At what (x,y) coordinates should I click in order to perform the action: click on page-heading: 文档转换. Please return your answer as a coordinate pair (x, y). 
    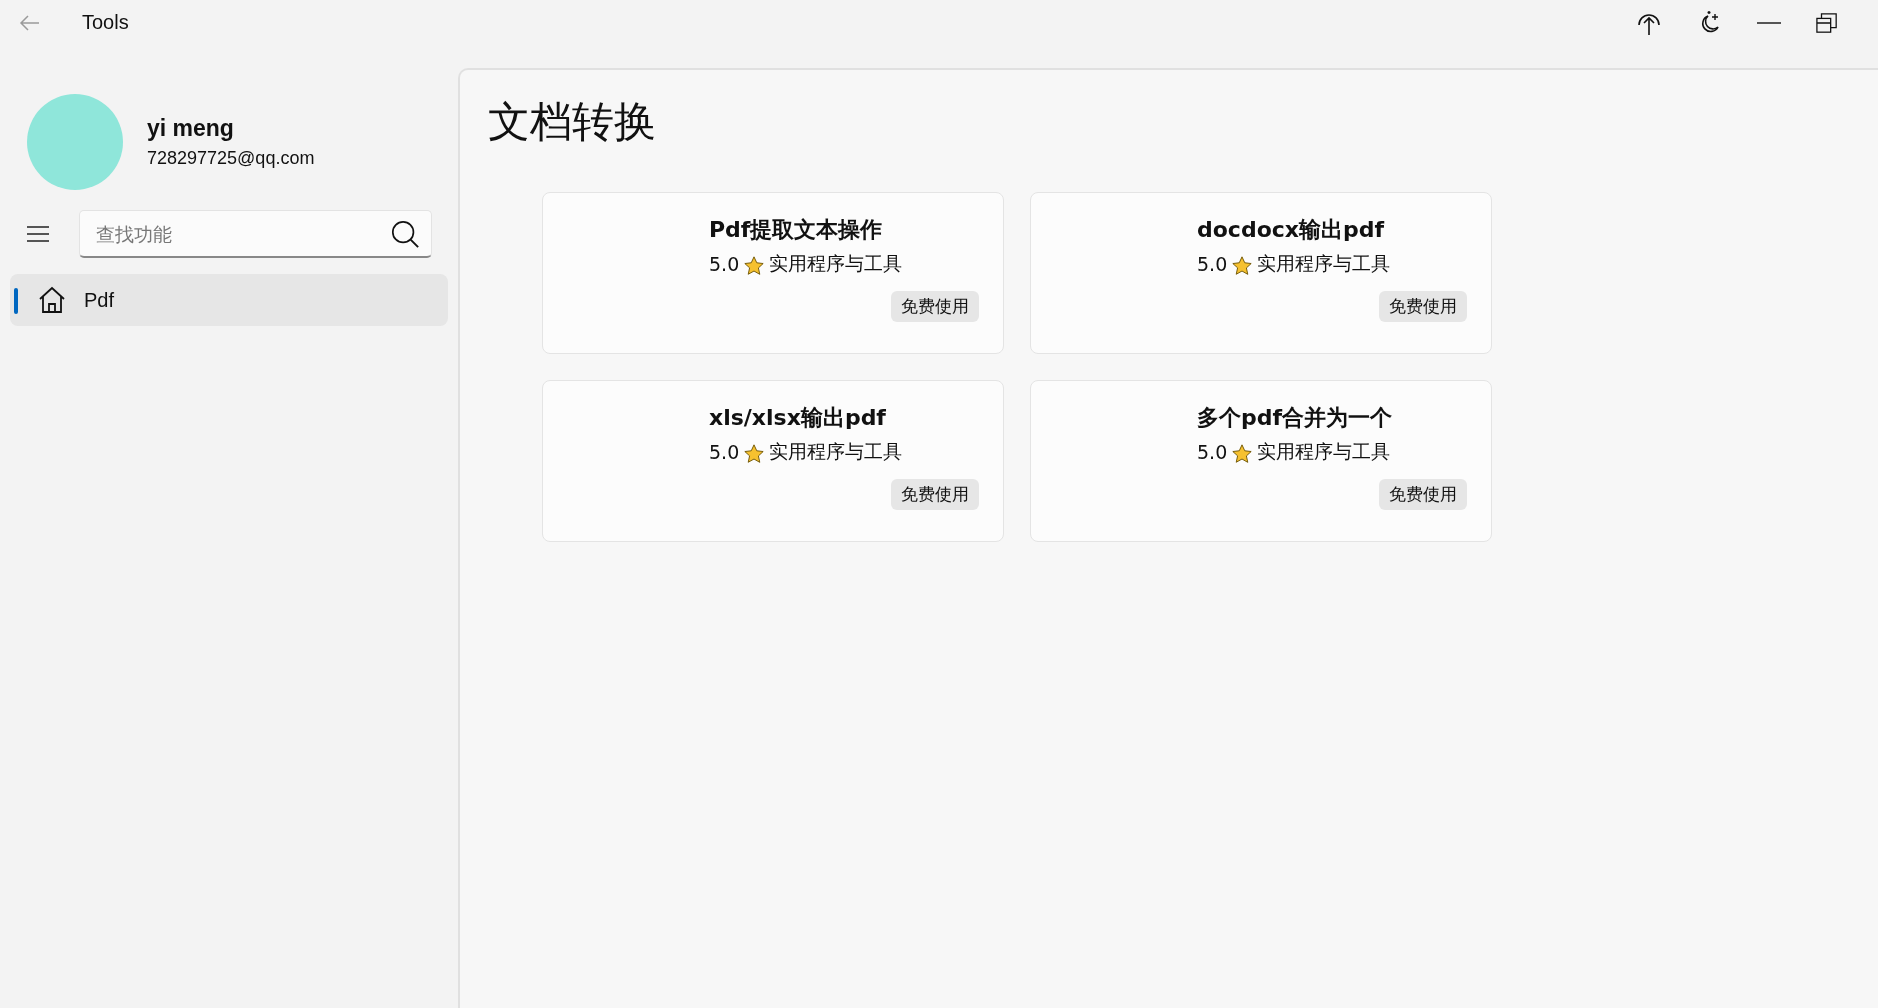
    Looking at the image, I should click on (572, 122).